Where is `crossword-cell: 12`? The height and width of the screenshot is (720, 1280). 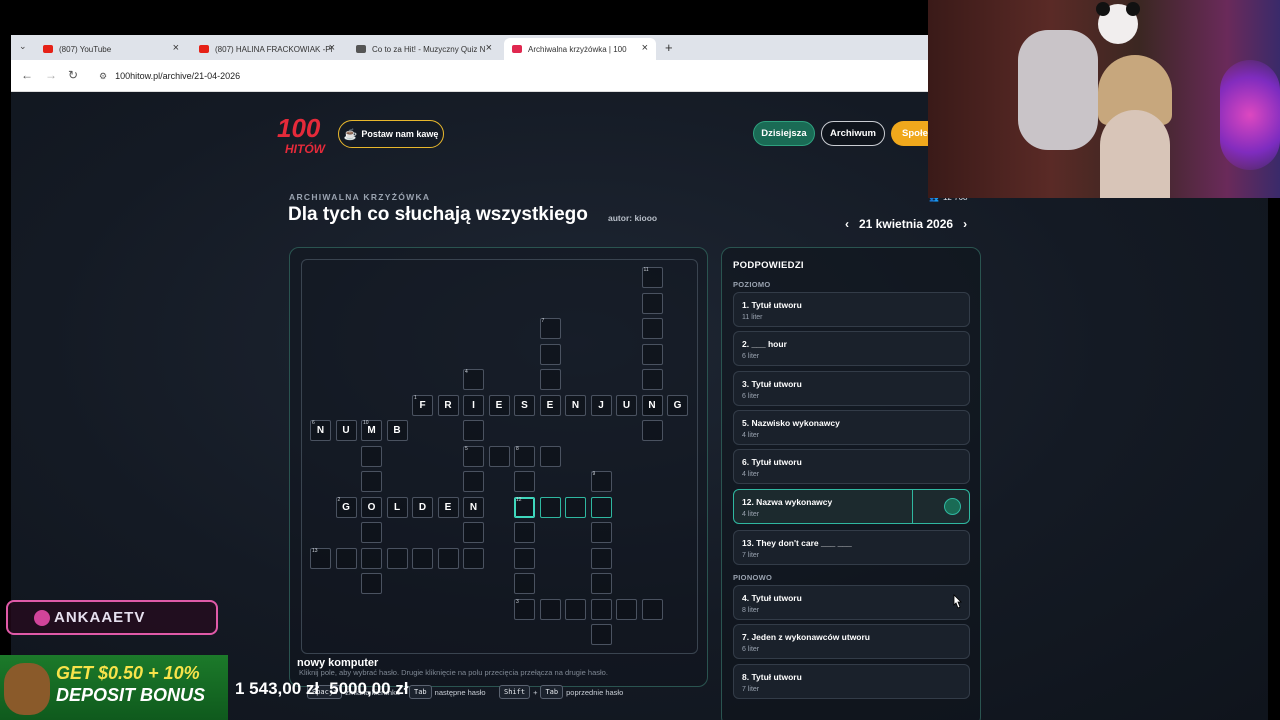
crossword-cell: 12 is located at coordinates (524, 507).